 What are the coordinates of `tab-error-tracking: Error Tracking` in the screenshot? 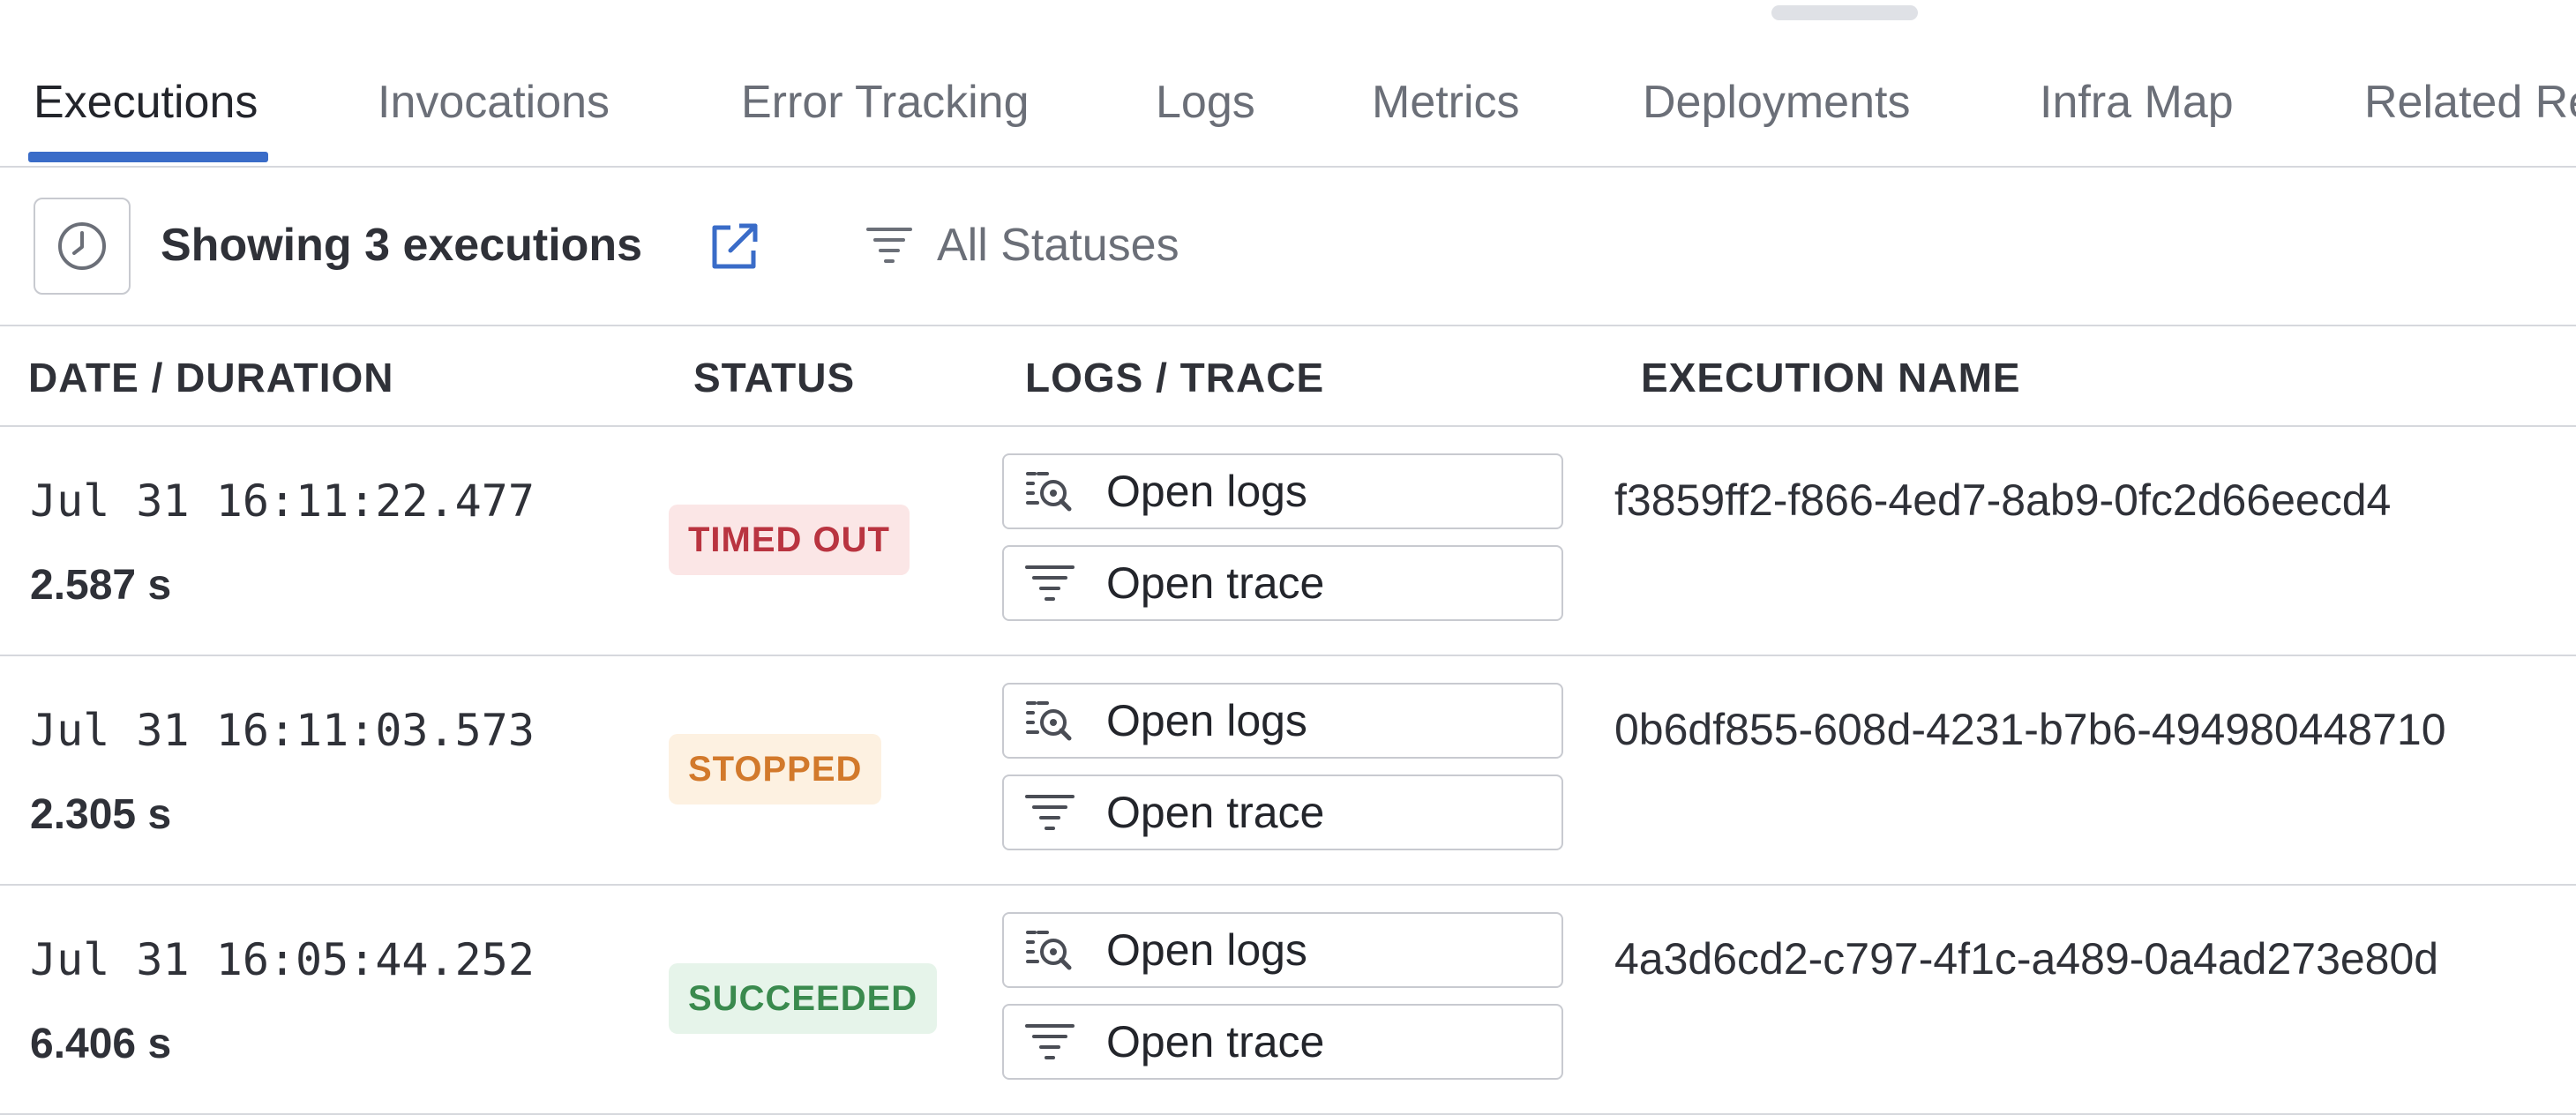 It's located at (886, 102).